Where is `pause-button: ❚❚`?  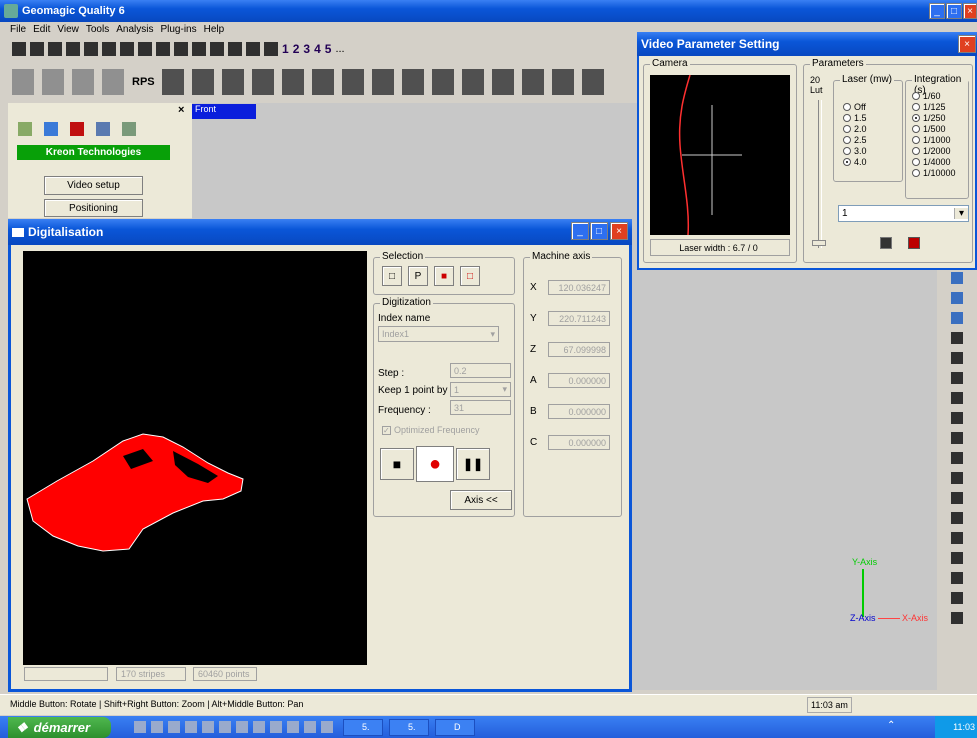 pause-button: ❚❚ is located at coordinates (473, 464).